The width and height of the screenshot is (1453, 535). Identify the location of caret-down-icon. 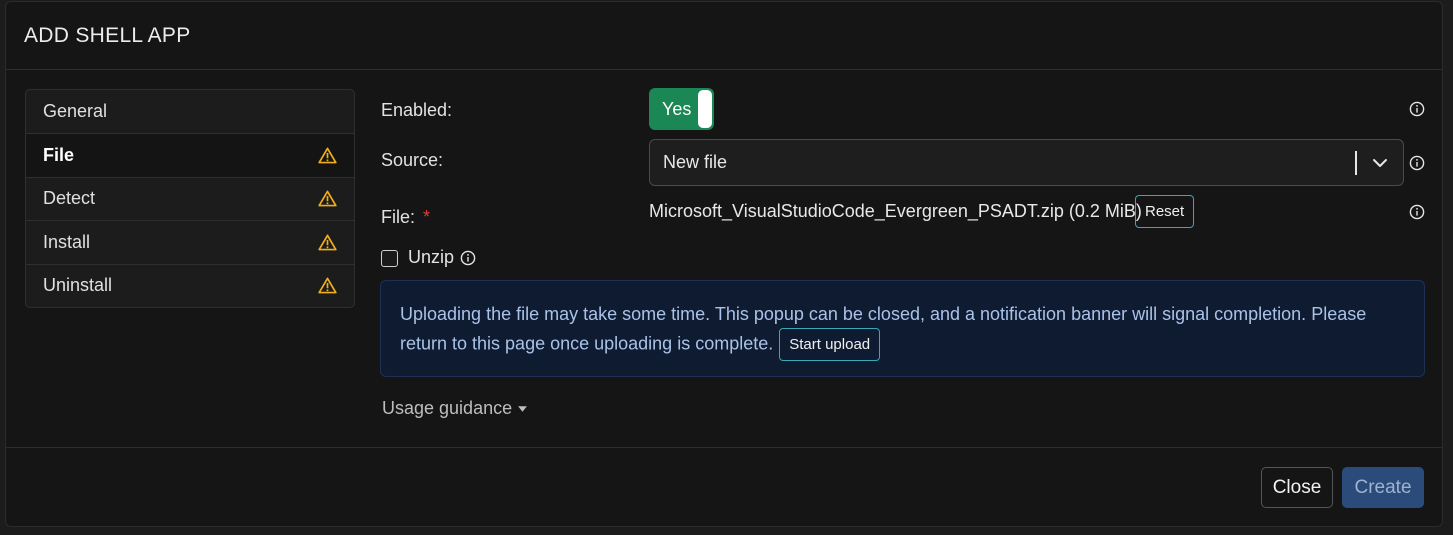
(523, 409).